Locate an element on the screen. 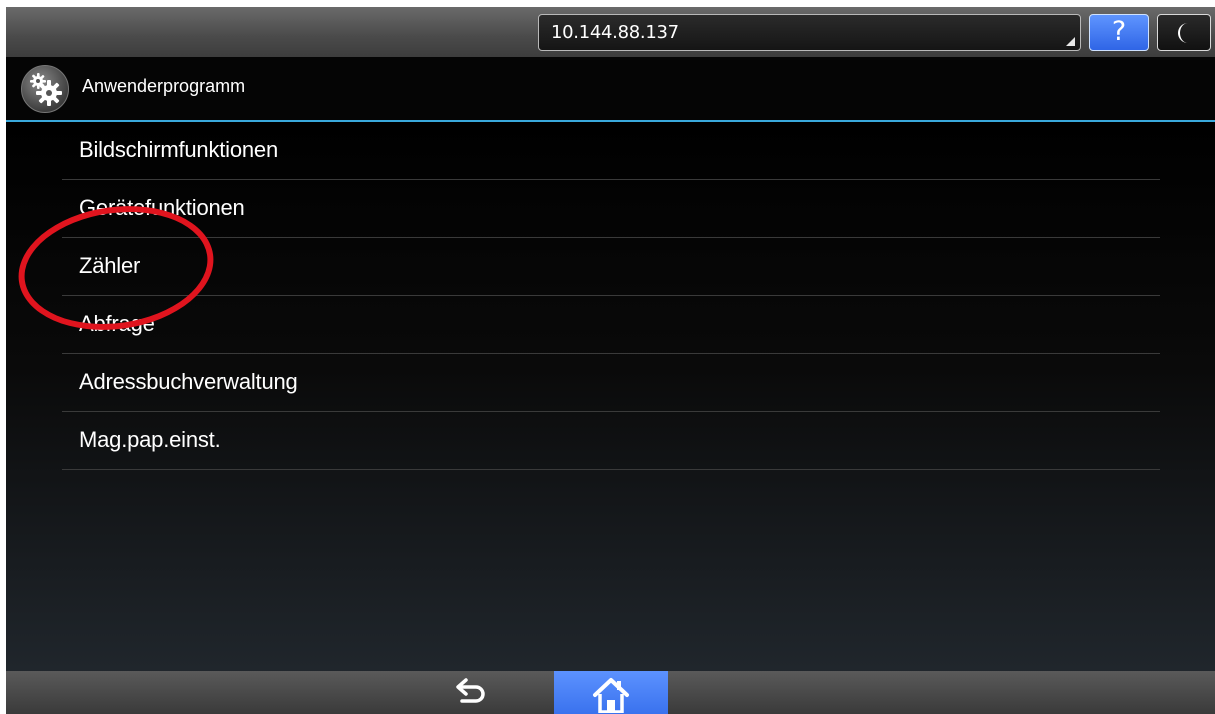 The height and width of the screenshot is (714, 1215). energy-saver-button is located at coordinates (1184, 32).